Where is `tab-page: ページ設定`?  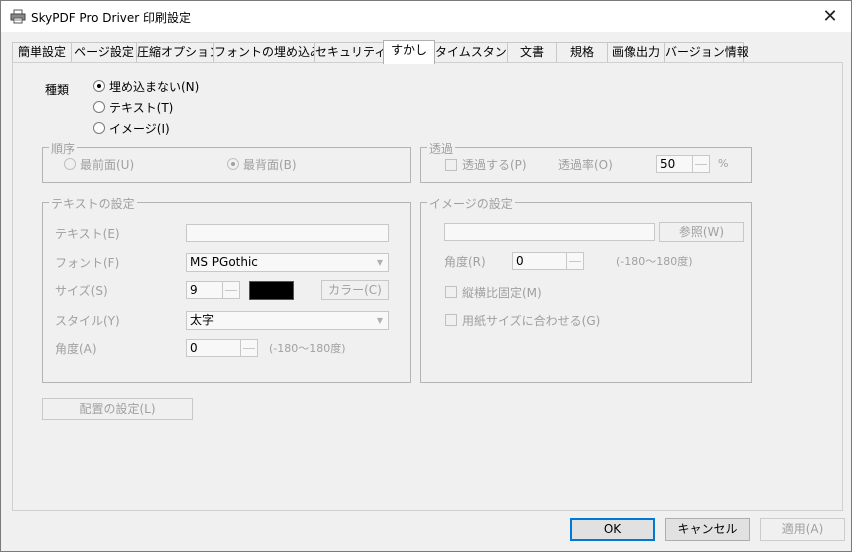 tab-page: ページ設定 is located at coordinates (104, 52).